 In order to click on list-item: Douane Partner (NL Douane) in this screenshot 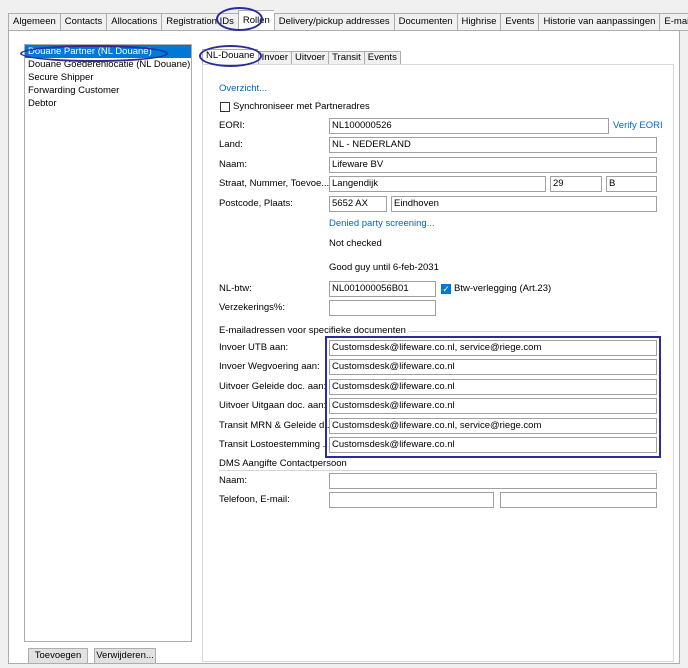, I will do `click(108, 51)`.